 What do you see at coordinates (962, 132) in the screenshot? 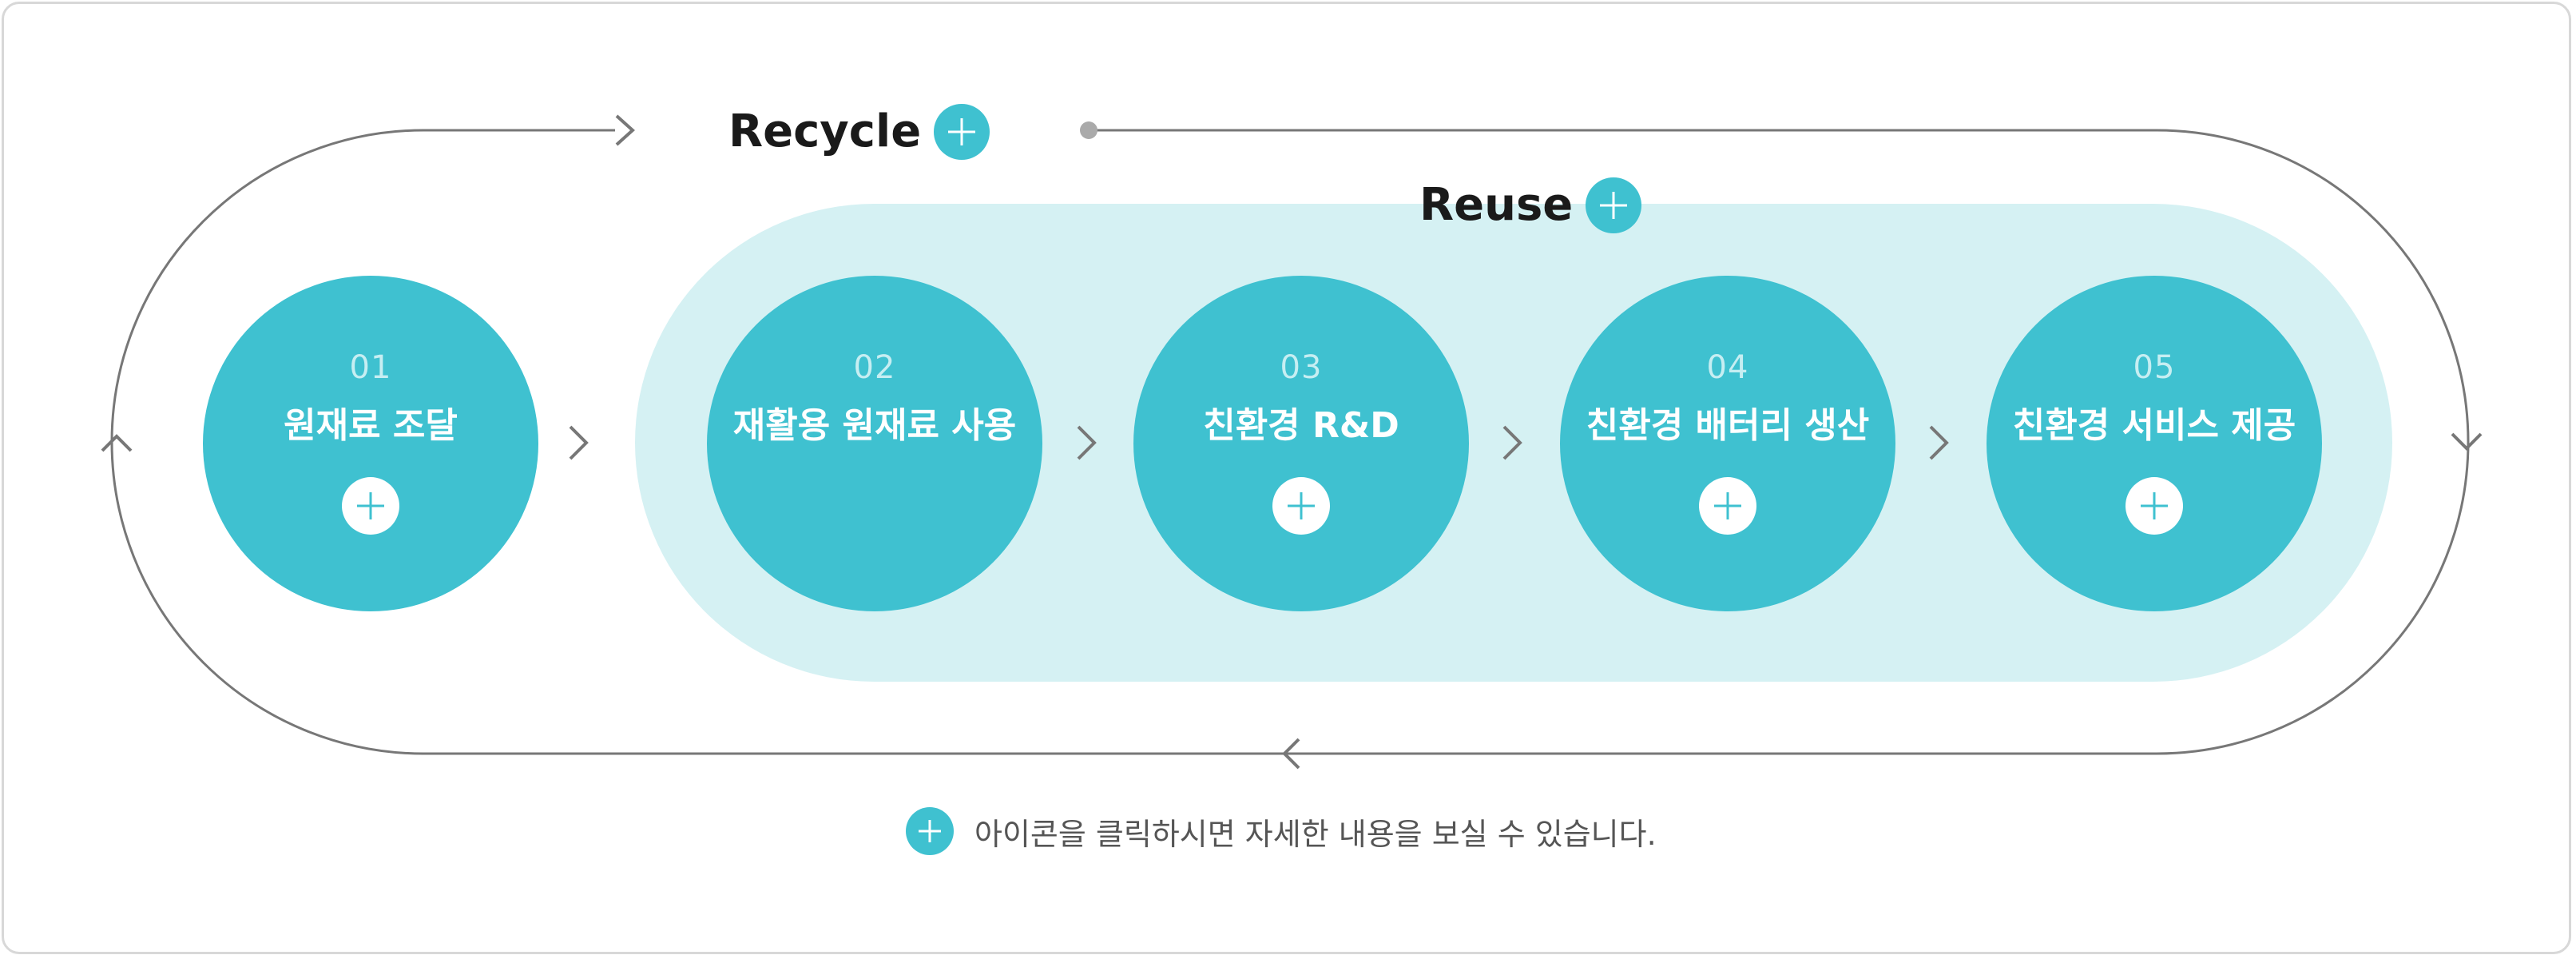
I see `recycle-plus-icon` at bounding box center [962, 132].